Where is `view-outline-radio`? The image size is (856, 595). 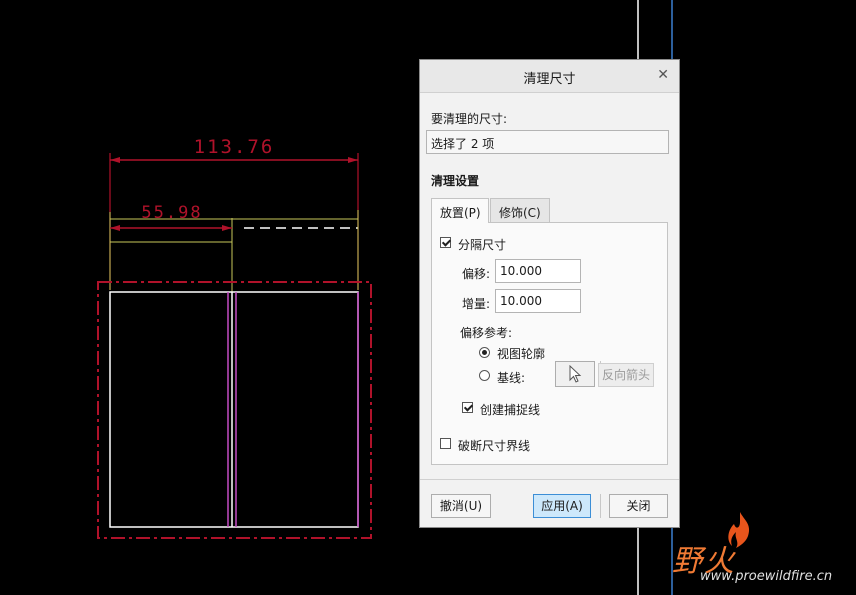
view-outline-radio is located at coordinates (484, 352).